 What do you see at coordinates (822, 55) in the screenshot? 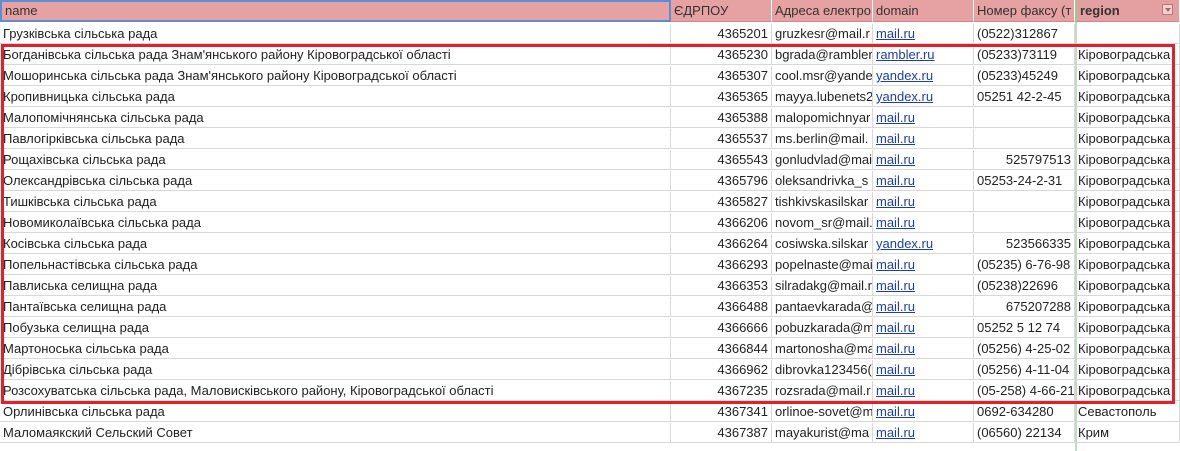
I see `cell-email: bgrada@rambler` at bounding box center [822, 55].